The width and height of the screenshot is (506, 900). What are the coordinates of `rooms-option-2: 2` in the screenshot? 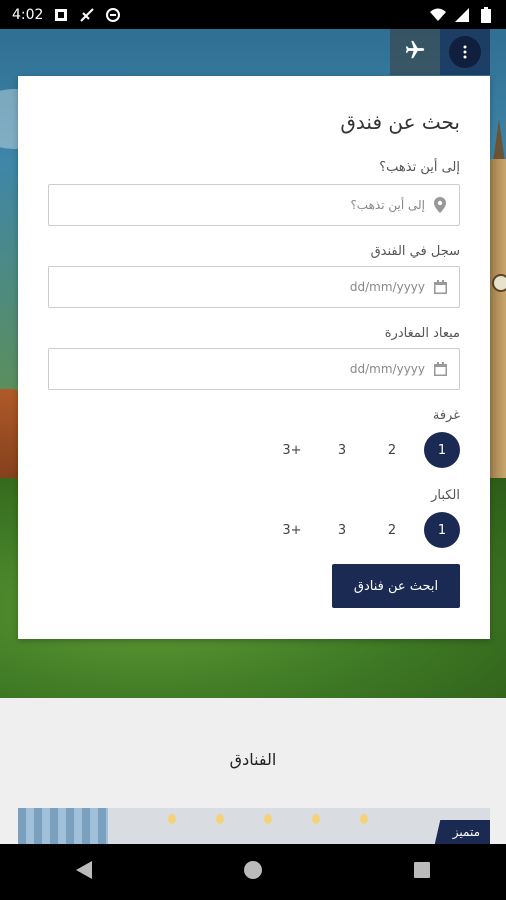 It's located at (392, 450).